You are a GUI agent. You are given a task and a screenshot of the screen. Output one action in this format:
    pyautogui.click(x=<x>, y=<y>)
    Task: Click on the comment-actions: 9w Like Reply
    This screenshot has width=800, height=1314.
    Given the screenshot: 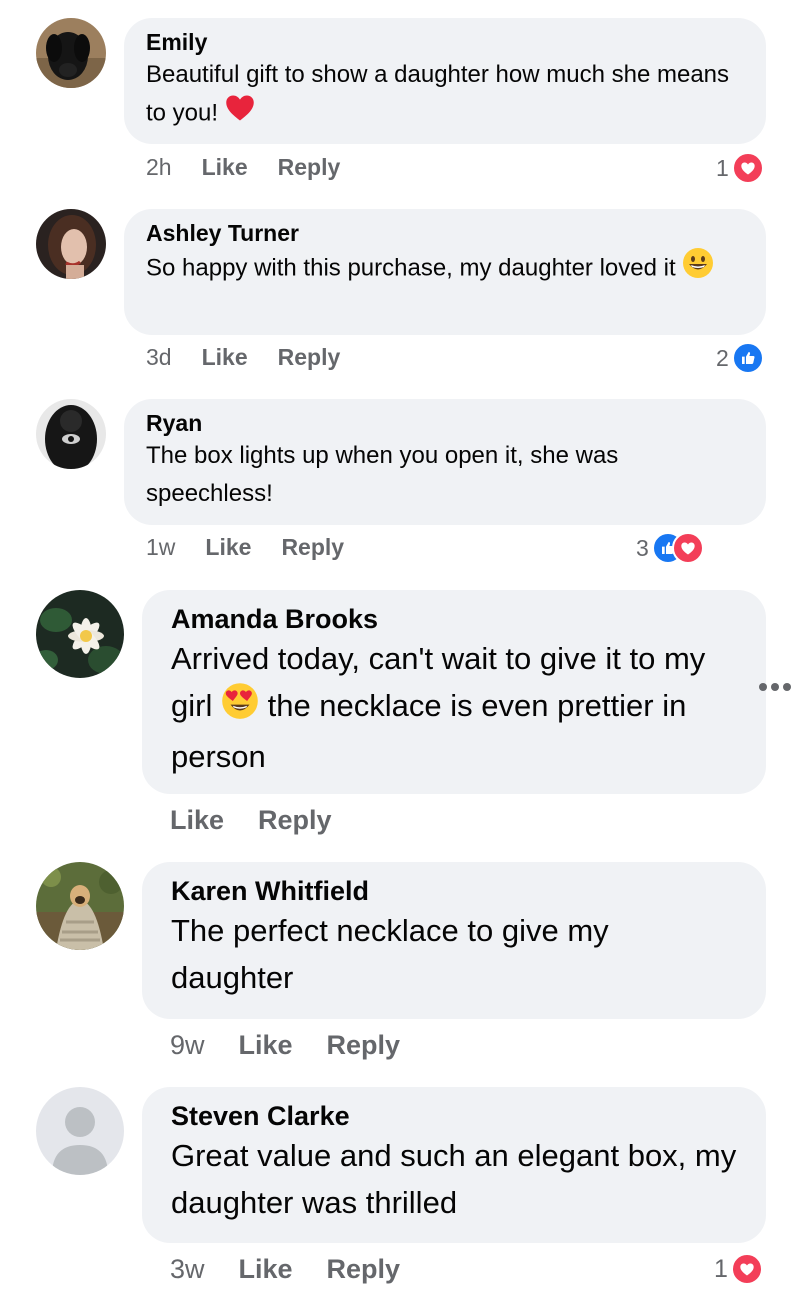 What is the action you would take?
    pyautogui.click(x=285, y=1045)
    